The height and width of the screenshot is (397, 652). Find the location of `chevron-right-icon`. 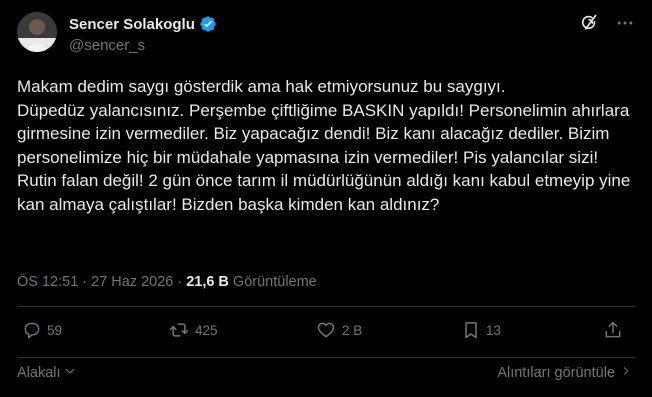

chevron-right-icon is located at coordinates (626, 373).